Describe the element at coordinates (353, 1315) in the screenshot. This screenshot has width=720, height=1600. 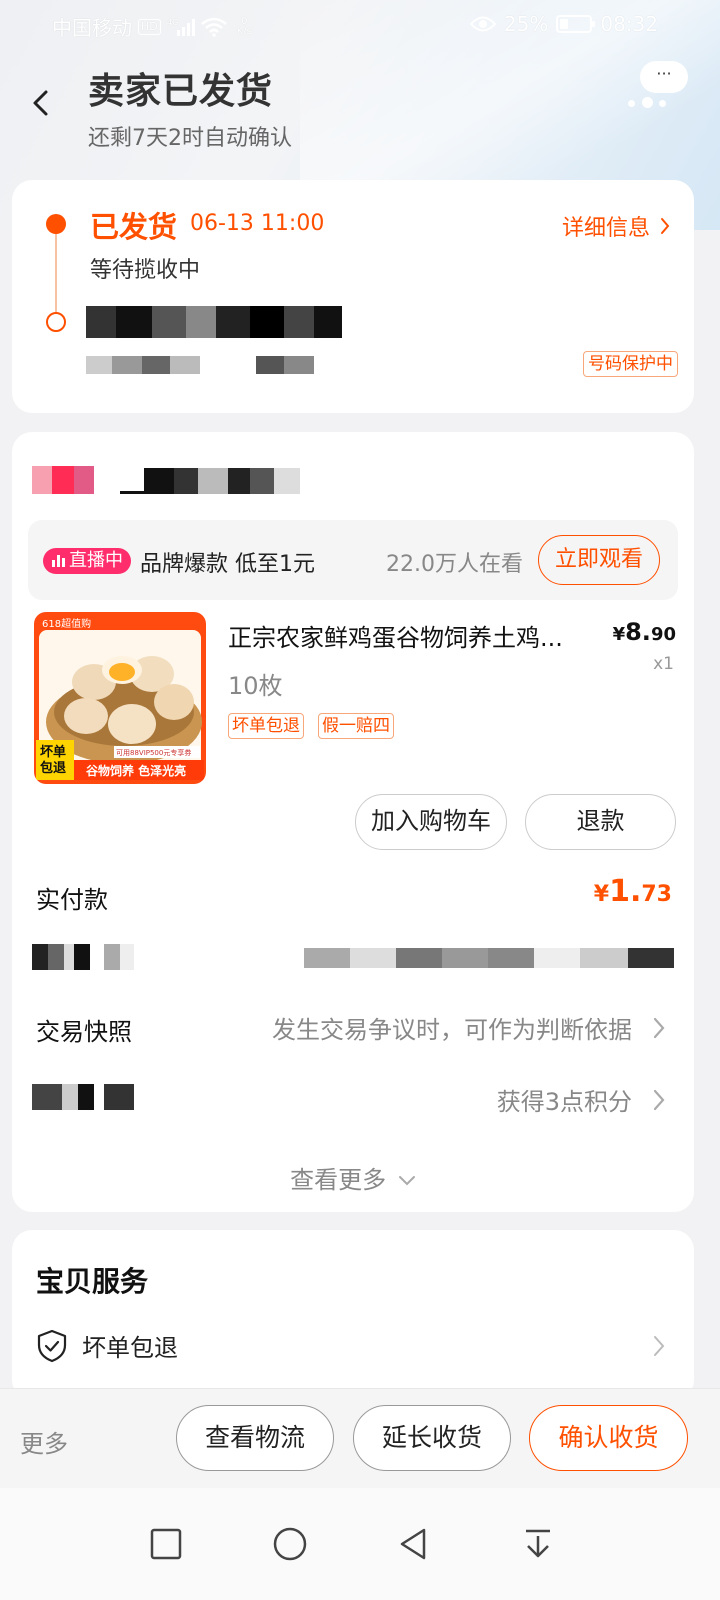
I see `services-card: 宝贝服务 坏单包退` at that location.